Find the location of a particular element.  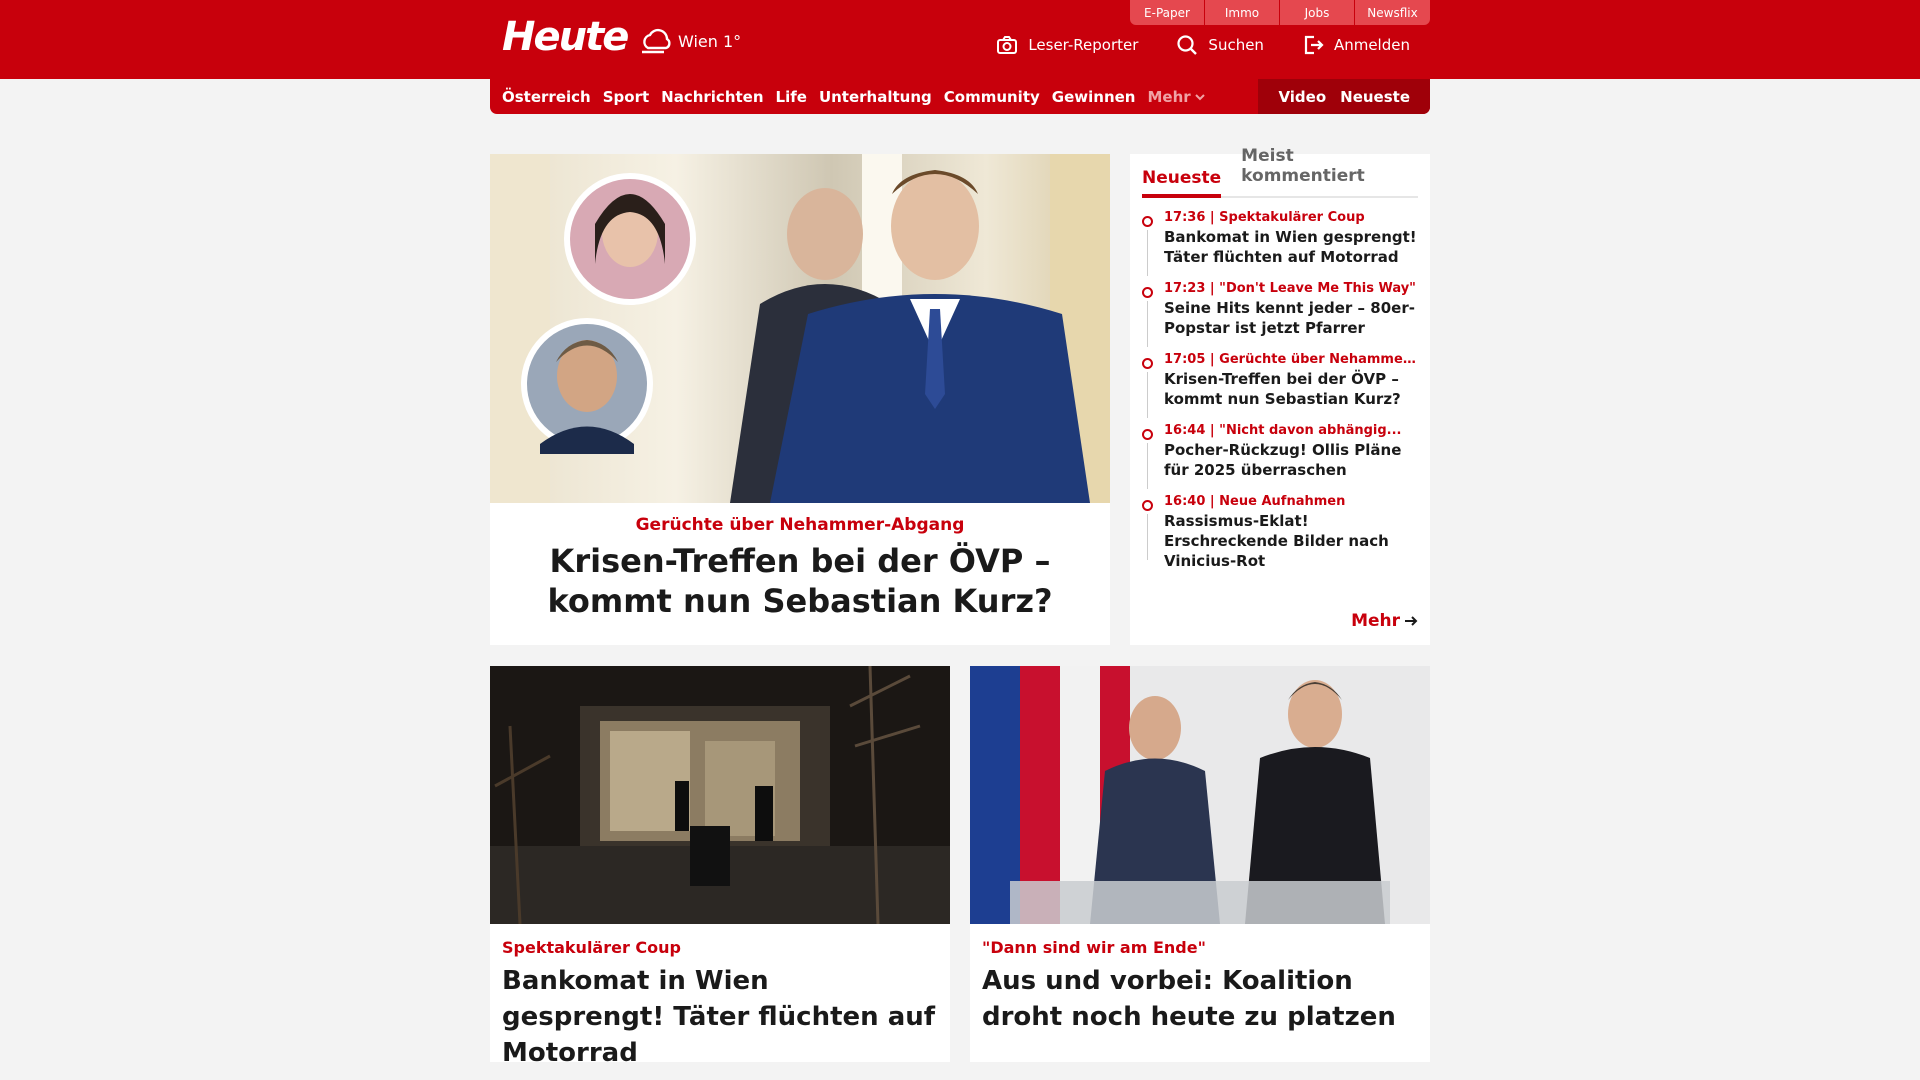

tab-epaper: E-Paper is located at coordinates (1167, 12).